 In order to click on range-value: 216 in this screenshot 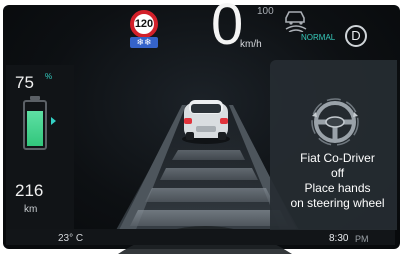, I will do `click(29, 190)`.